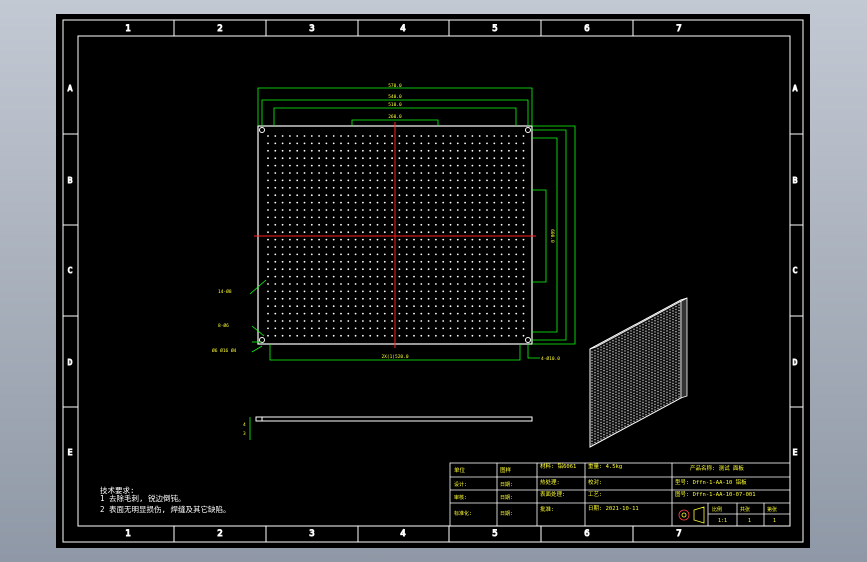 Image resolution: width=867 pixels, height=562 pixels. I want to click on tb-r2-c3: 热处理:, so click(550, 482).